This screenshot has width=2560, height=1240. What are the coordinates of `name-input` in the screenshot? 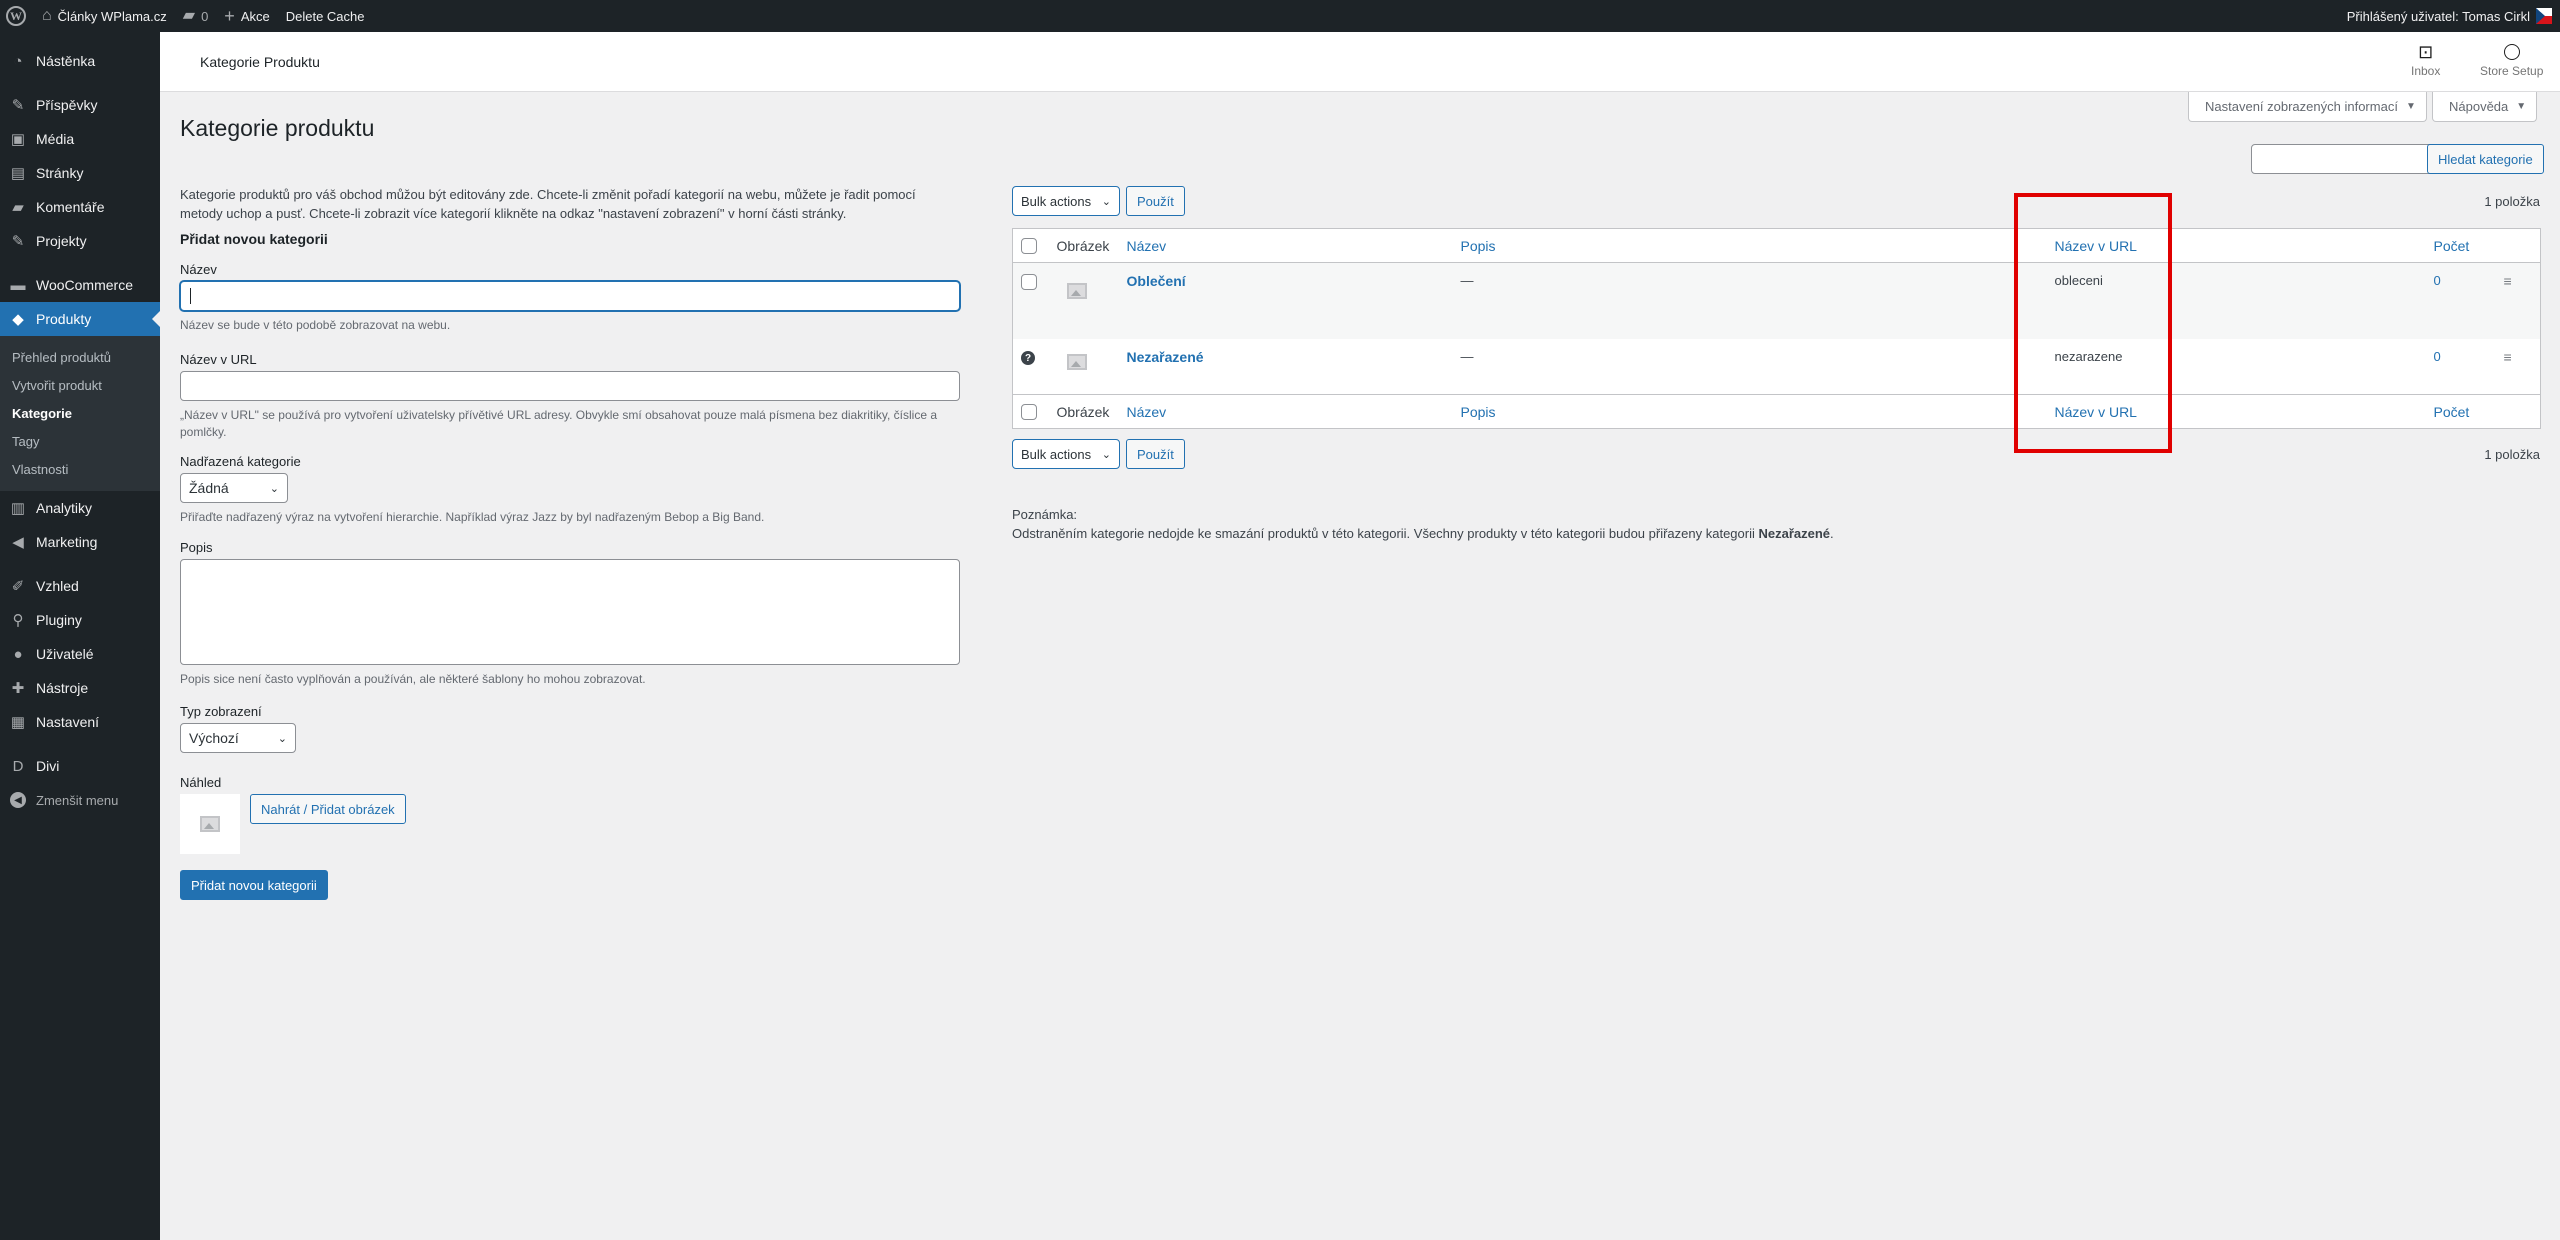 It's located at (570, 296).